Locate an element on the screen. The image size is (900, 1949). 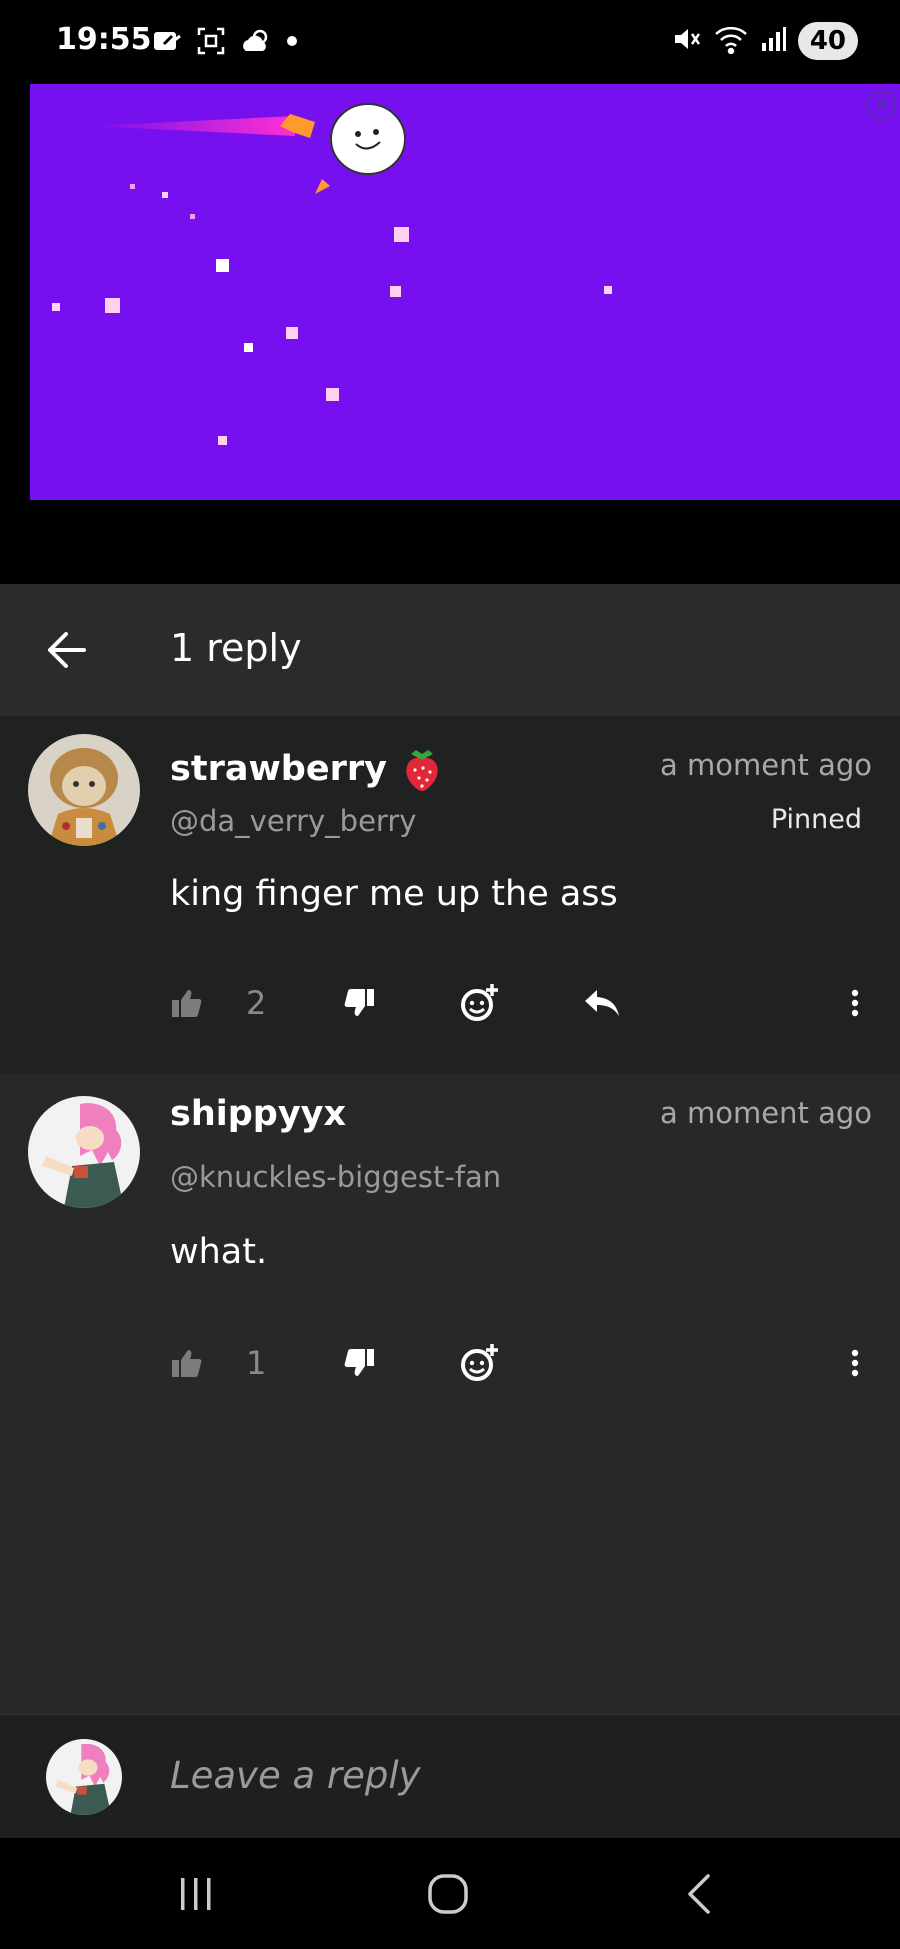
wifi-icon is located at coordinates (731, 41).